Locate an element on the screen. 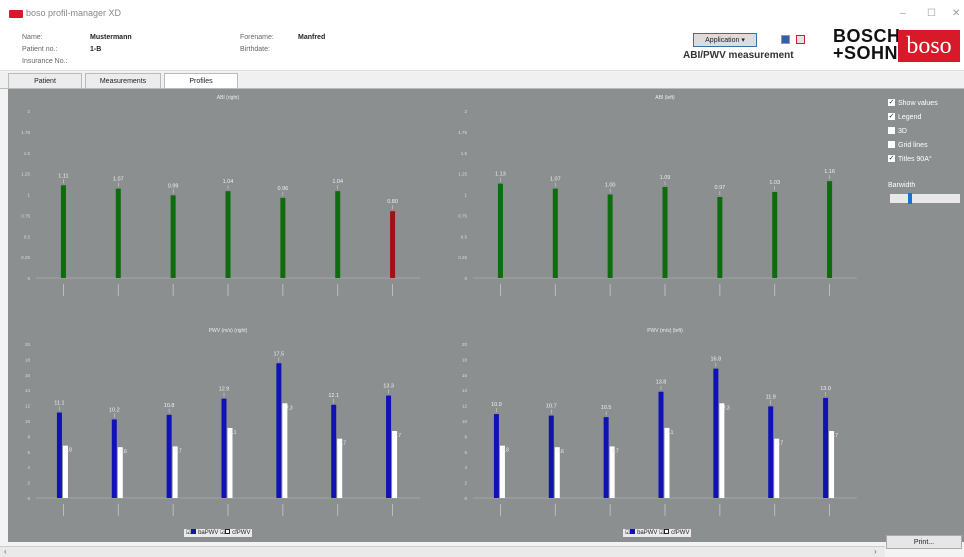 This screenshot has width=964, height=557. monitor-icon is located at coordinates (785, 39).